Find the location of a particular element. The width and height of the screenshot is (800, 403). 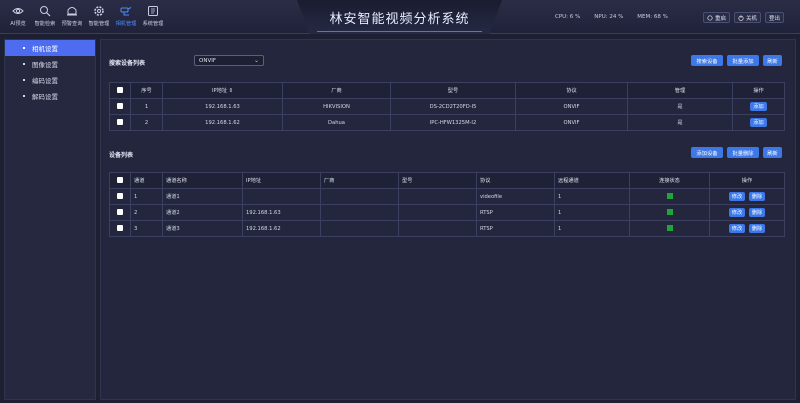

logout-label: 登出 is located at coordinates (775, 18).